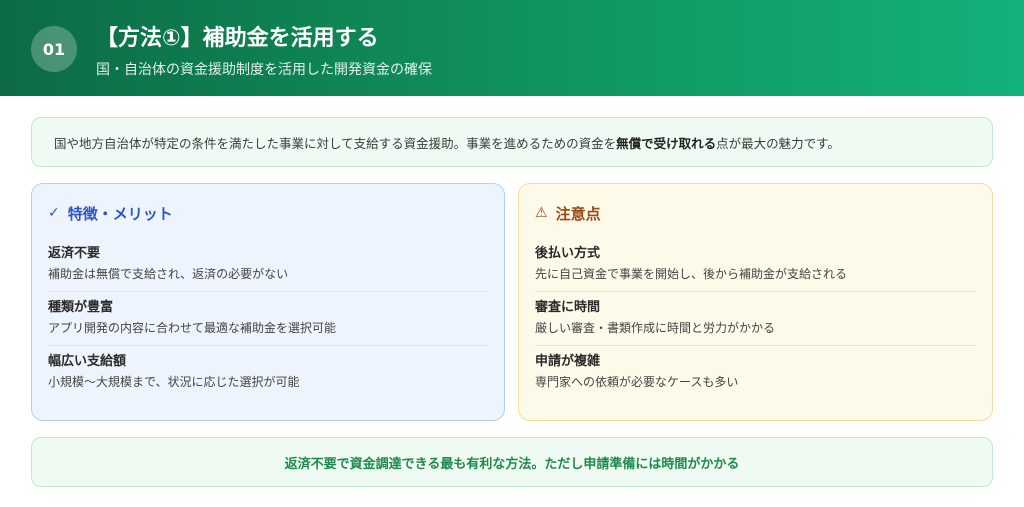 The image size is (1024, 507). I want to click on summary-box: 返済不要で資金調達できる最も有利な方法。ただし申請準備には時間がかかる, so click(512, 462).